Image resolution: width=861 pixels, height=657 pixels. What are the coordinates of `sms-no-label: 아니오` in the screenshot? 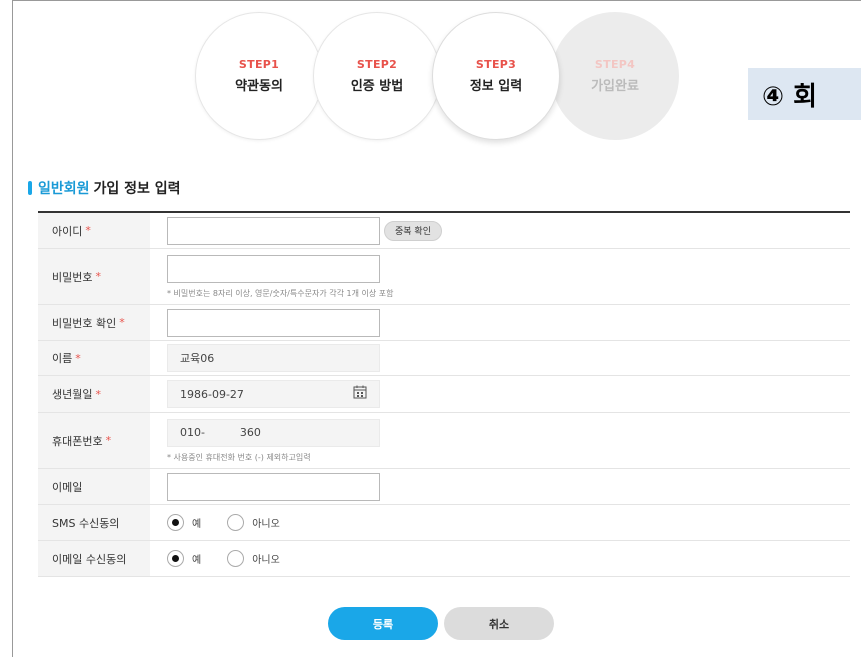 It's located at (266, 524).